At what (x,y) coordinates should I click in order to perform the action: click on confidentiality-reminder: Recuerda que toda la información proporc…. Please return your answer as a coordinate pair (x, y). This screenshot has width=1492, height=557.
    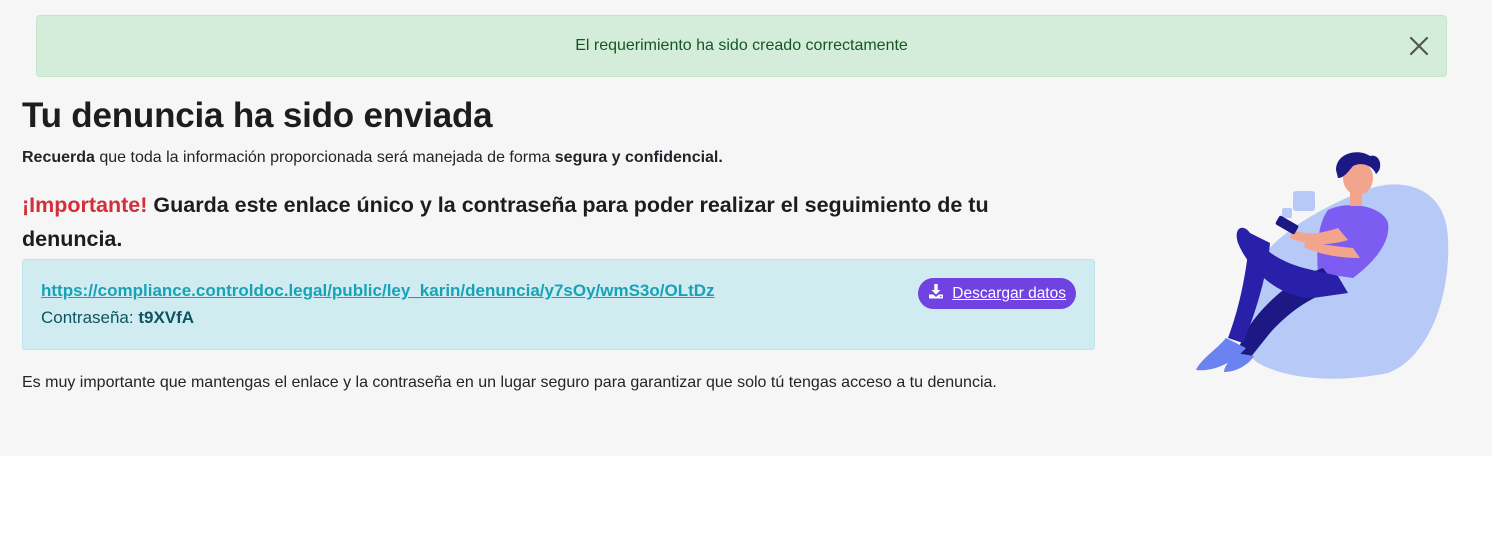
    Looking at the image, I should click on (372, 158).